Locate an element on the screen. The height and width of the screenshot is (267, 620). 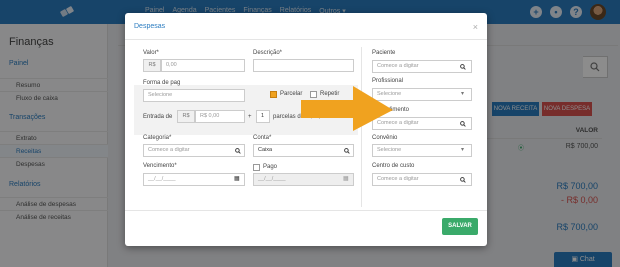
valor-label: Valor* is located at coordinates (151, 53).